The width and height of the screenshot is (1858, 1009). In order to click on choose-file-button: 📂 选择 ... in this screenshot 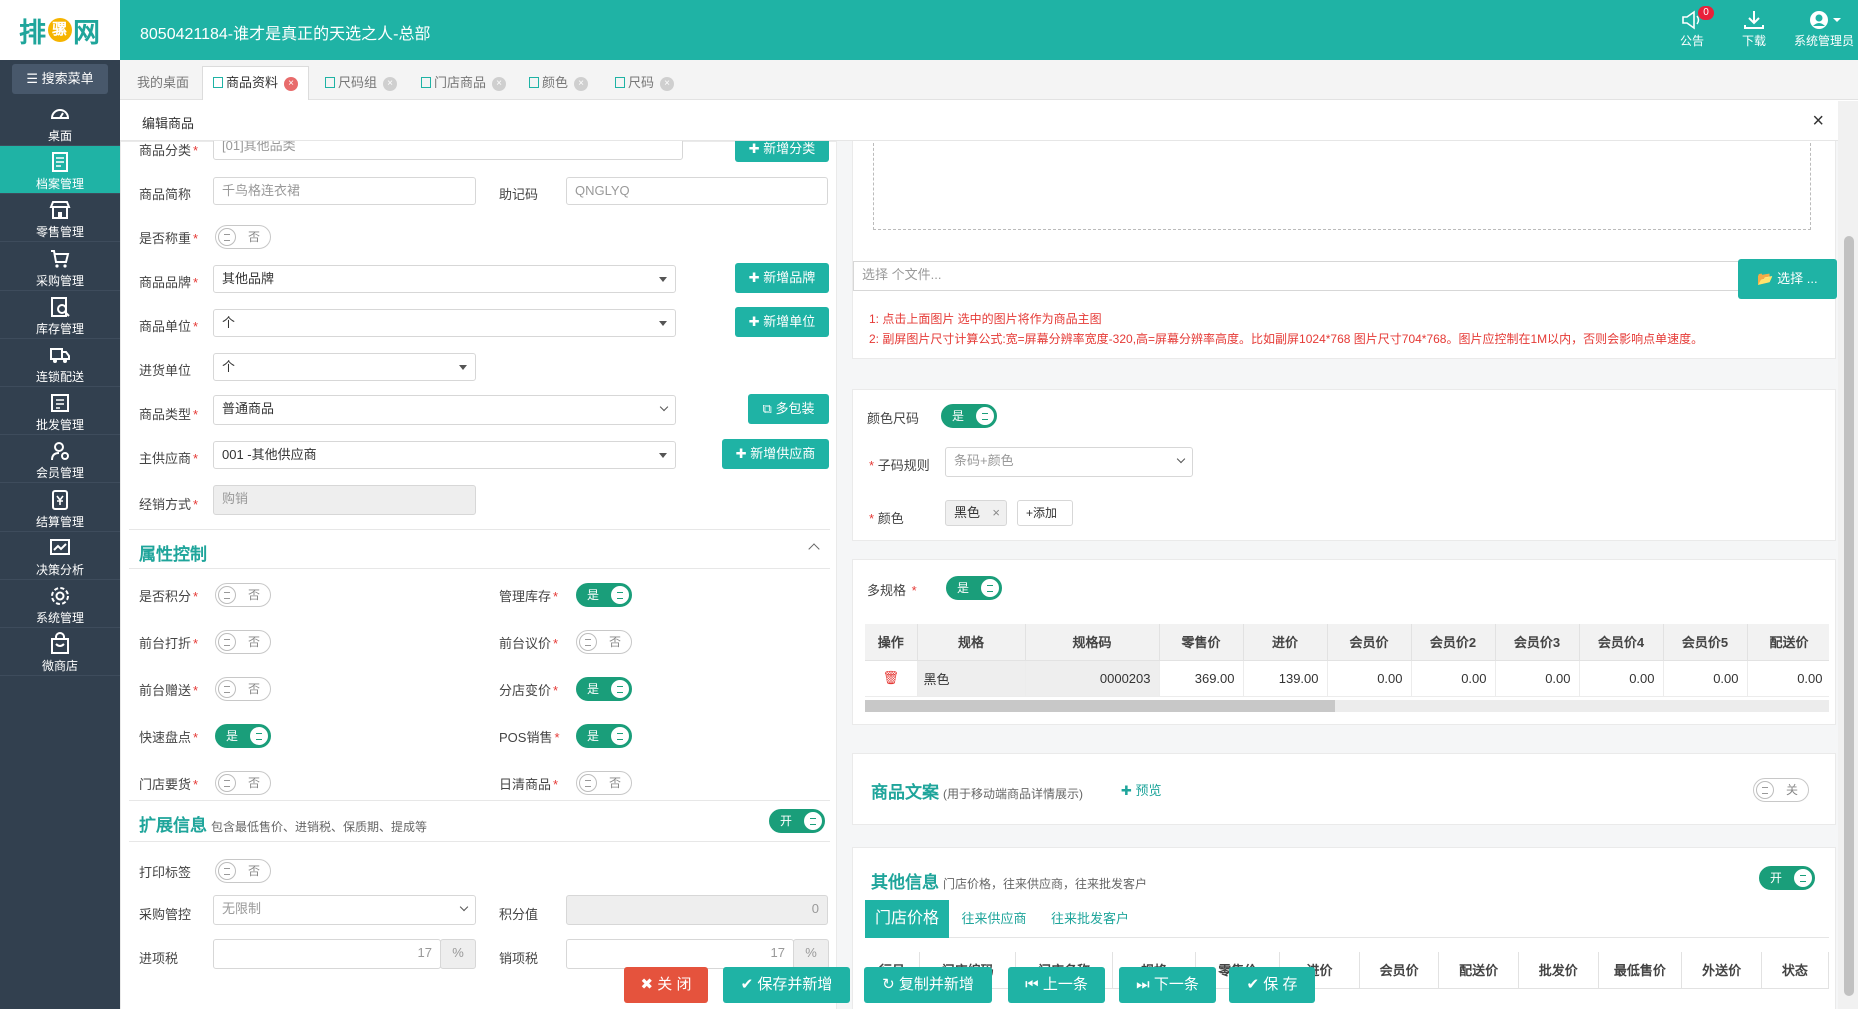, I will do `click(1787, 279)`.